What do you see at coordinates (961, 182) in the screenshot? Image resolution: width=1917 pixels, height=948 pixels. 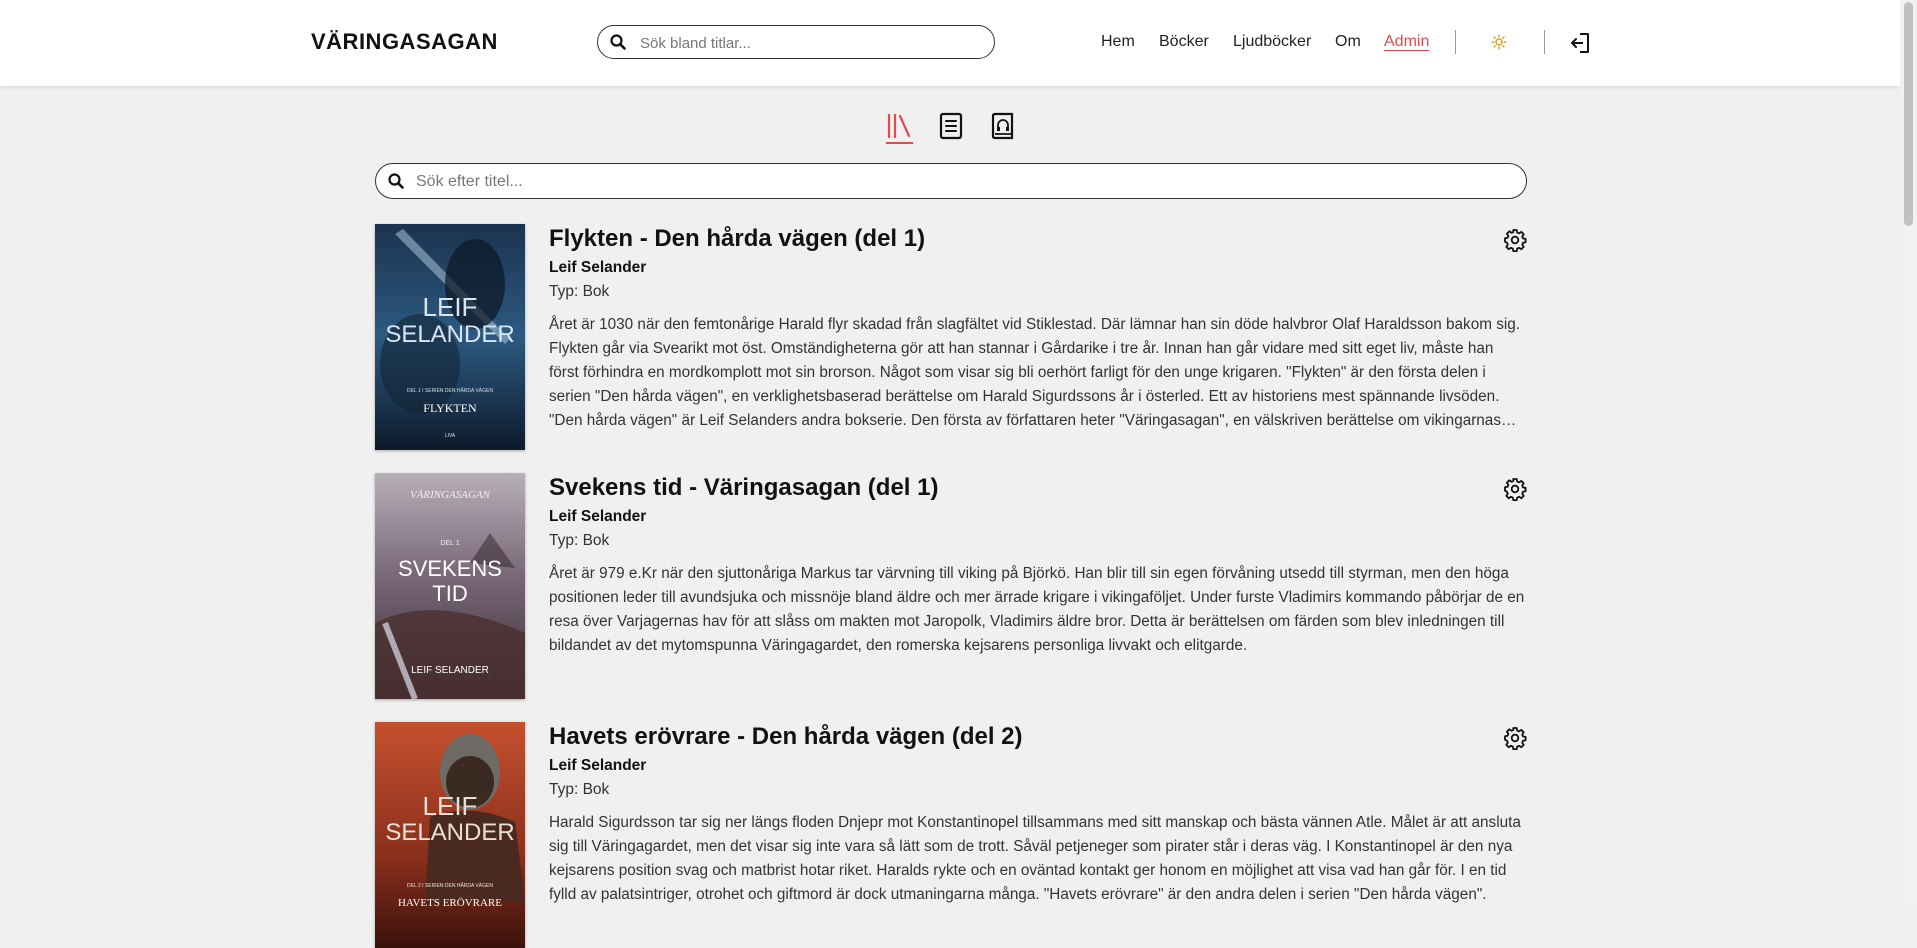 I see `title-search-input` at bounding box center [961, 182].